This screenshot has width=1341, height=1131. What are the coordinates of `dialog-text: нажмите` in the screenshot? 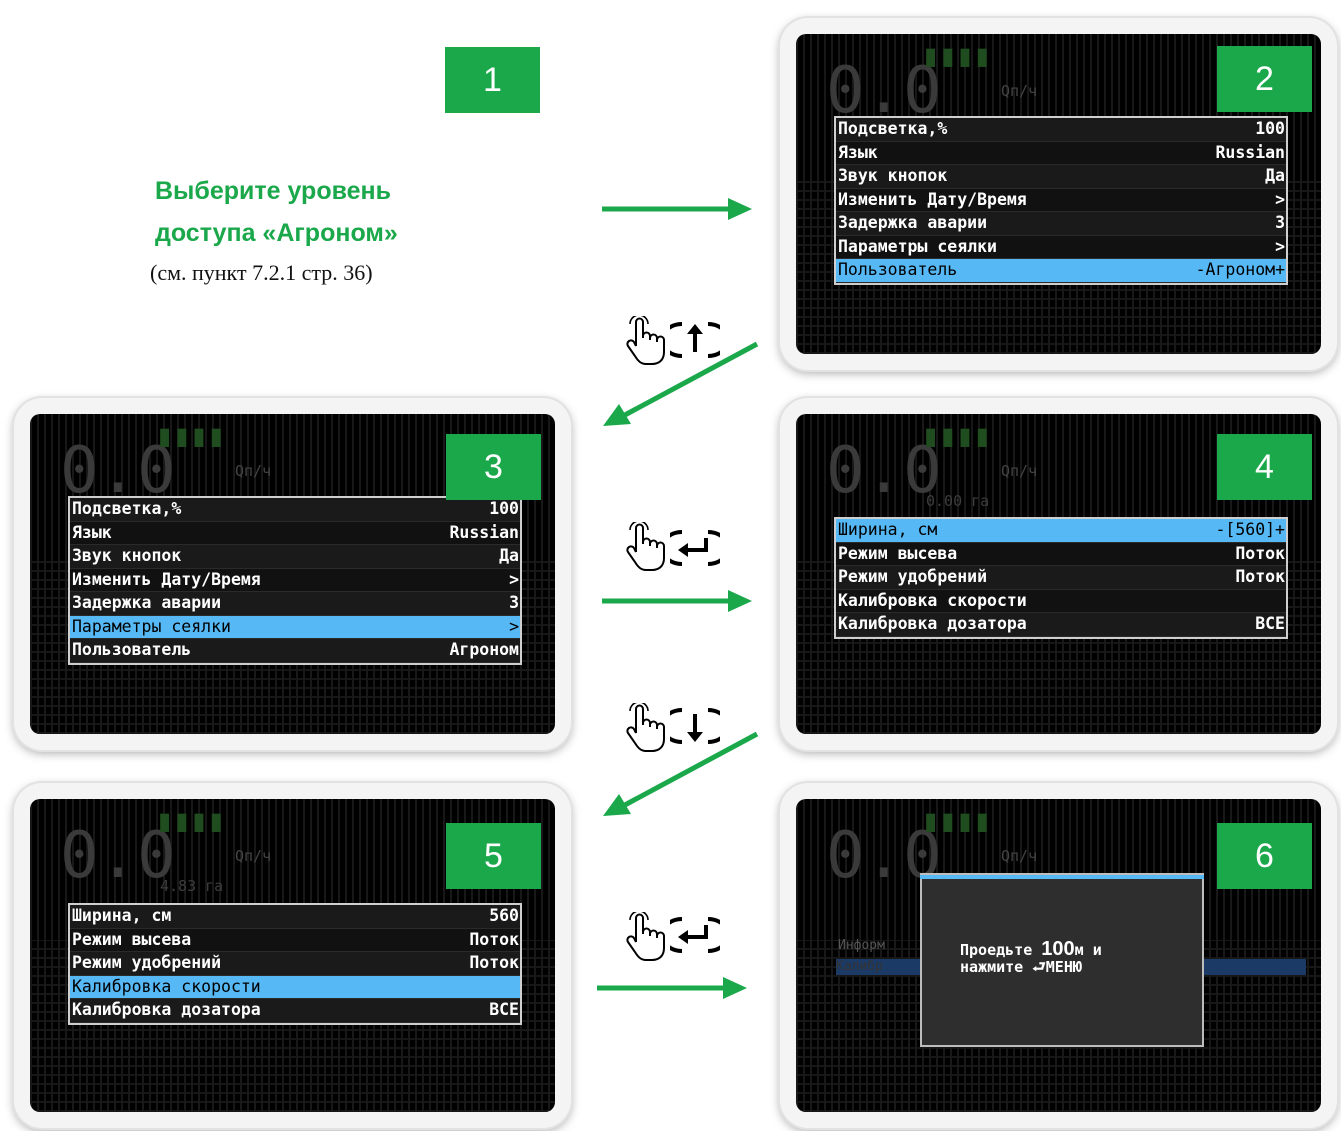 It's located at (996, 967).